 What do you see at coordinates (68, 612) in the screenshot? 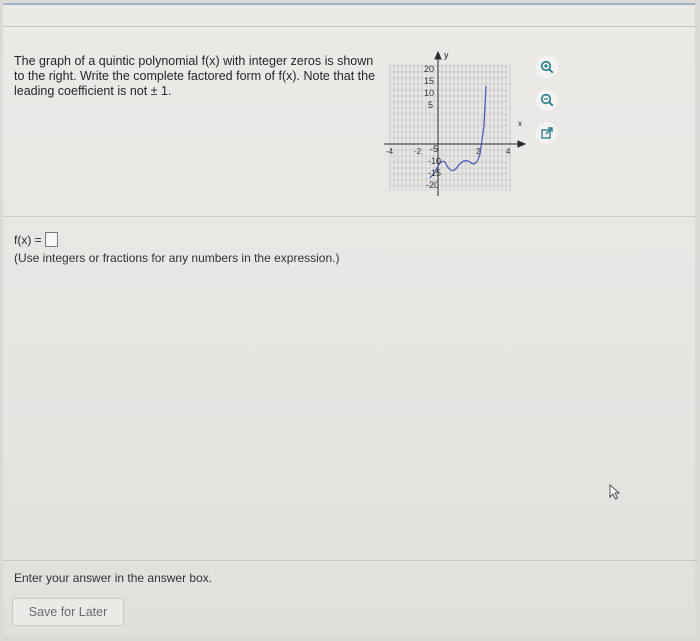
I see `save-for-later-button: Save for Later` at bounding box center [68, 612].